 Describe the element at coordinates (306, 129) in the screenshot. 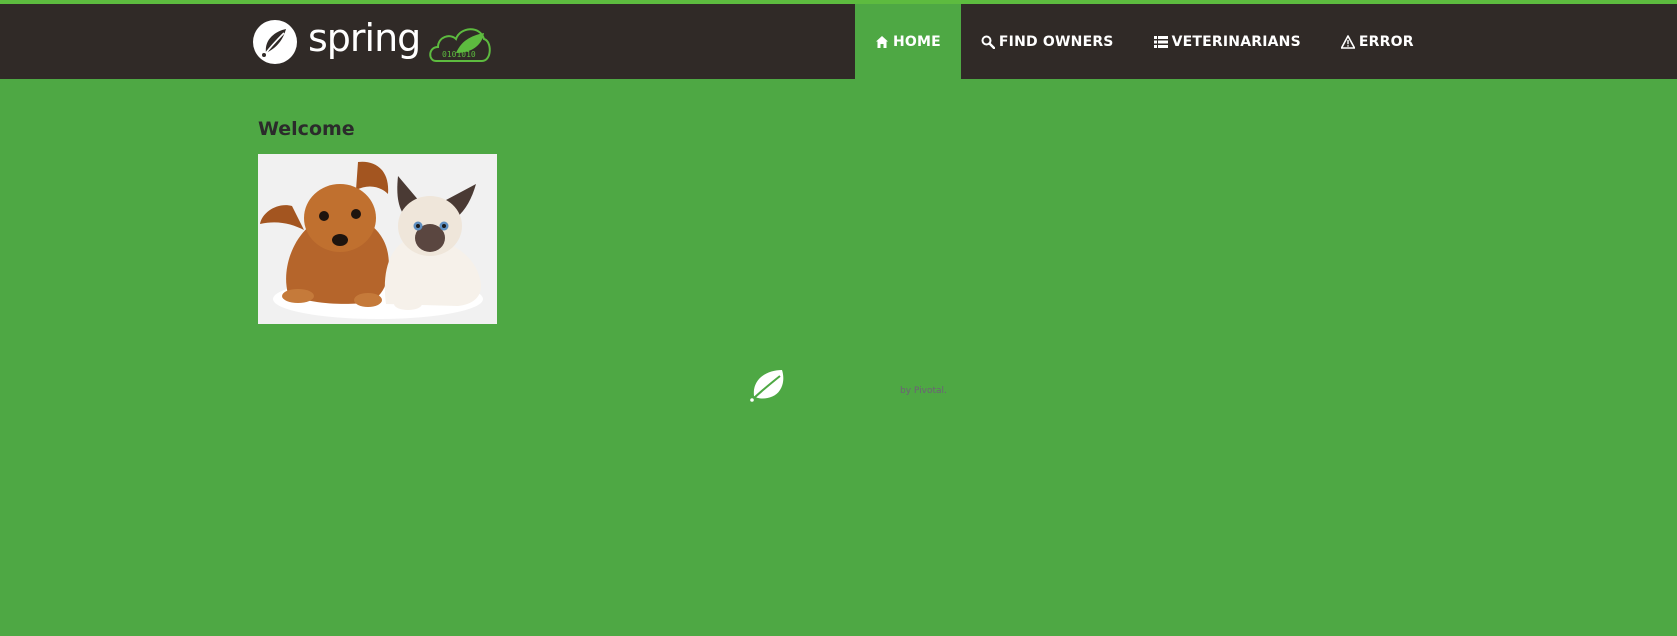

I see `page-title: Welcome` at that location.